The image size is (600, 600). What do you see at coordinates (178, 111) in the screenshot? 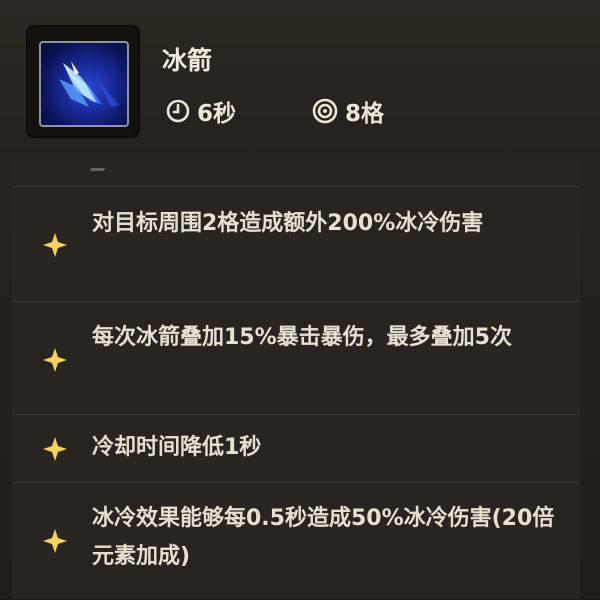
I see `clock-icon` at bounding box center [178, 111].